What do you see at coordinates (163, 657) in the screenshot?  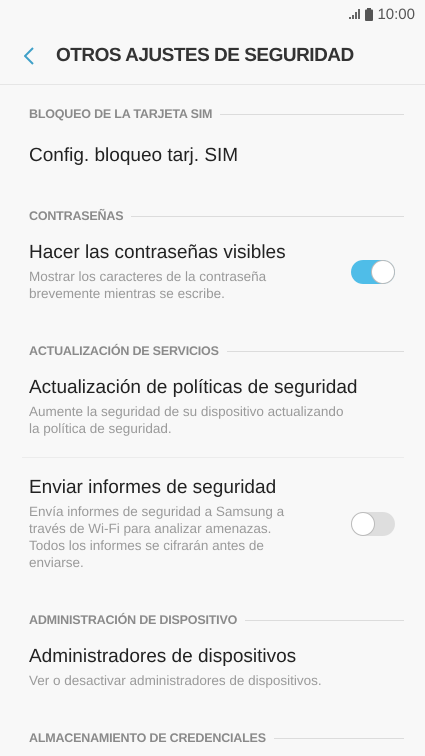 I see `setting-title: Administradores de dispositivos` at bounding box center [163, 657].